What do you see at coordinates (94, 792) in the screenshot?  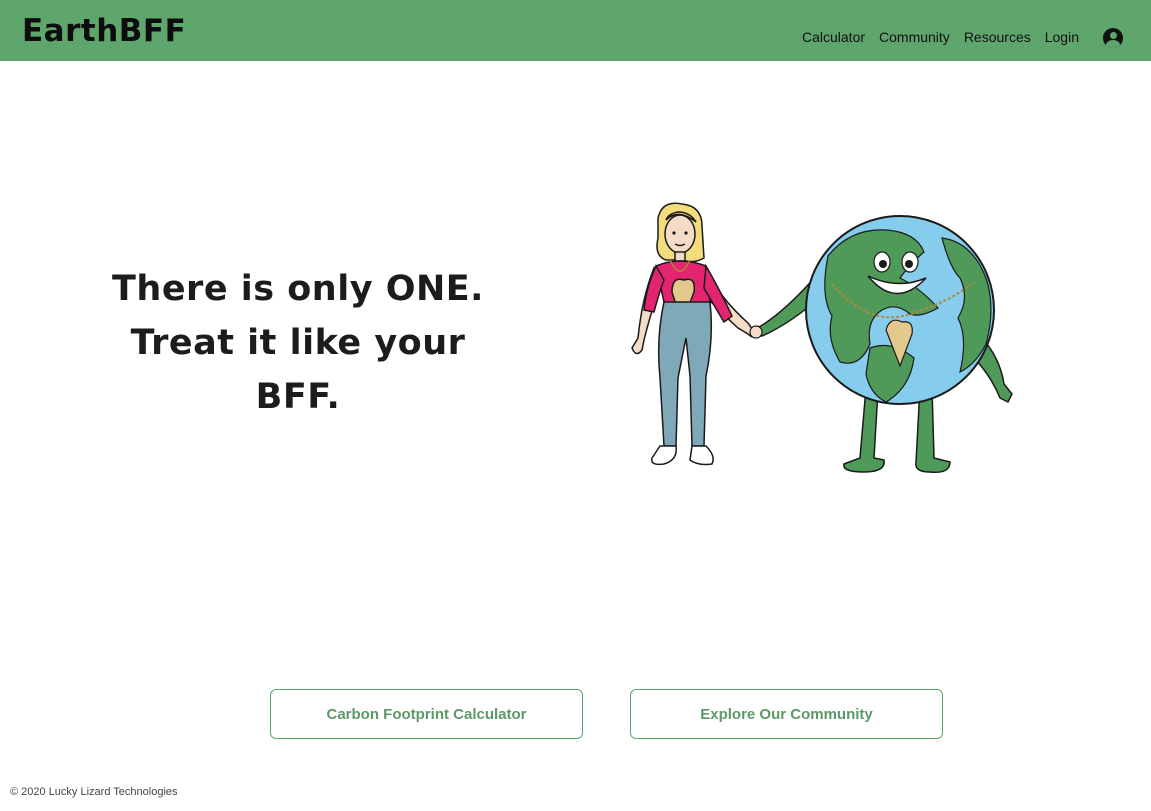 I see `footer-copyright: © 2020 Lucky Lizard Technologies` at bounding box center [94, 792].